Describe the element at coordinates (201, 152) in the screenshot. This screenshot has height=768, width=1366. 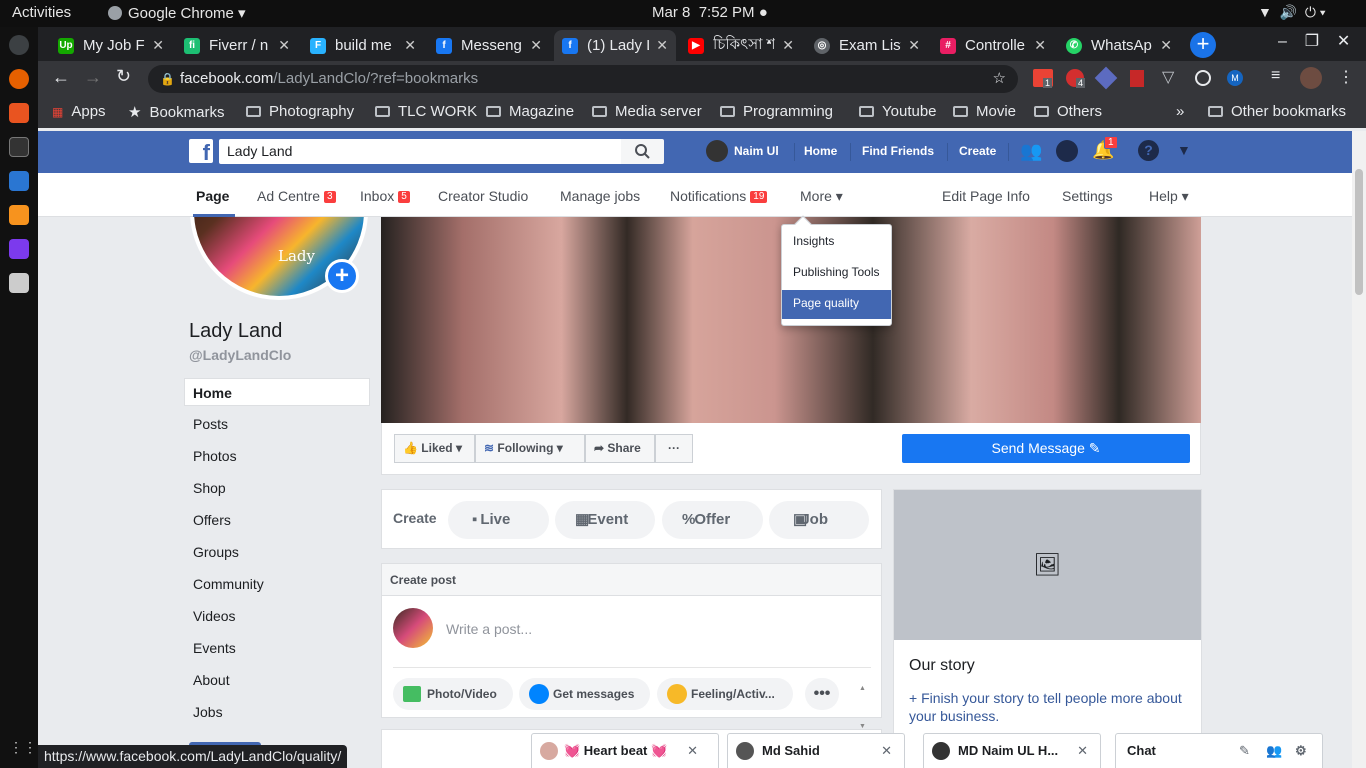
I see `facebook-logo-icon: f` at that location.